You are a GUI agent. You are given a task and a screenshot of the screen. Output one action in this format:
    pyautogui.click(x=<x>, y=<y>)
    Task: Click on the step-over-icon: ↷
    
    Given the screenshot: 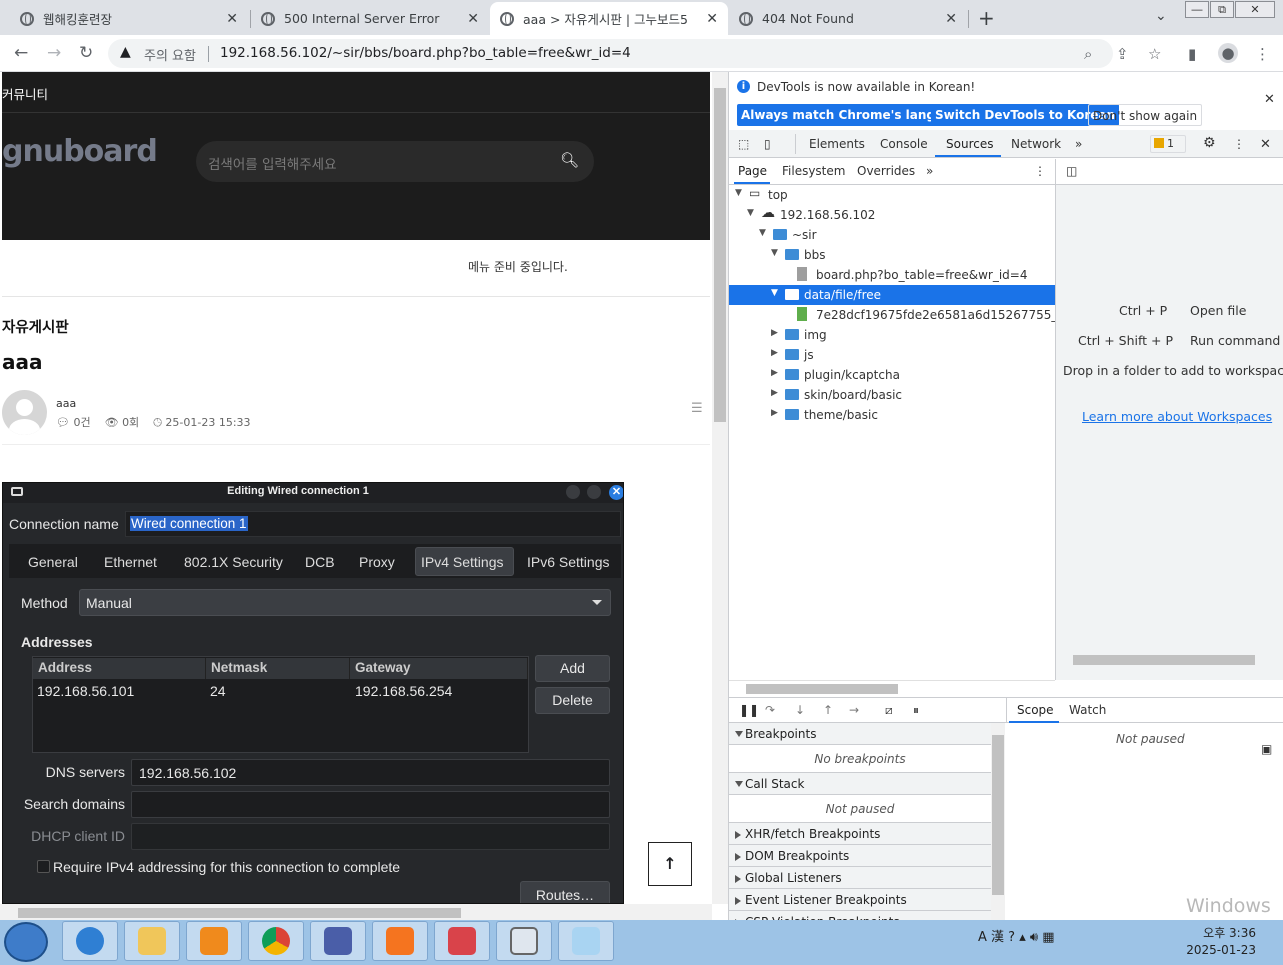 What is the action you would take?
    pyautogui.click(x=770, y=710)
    